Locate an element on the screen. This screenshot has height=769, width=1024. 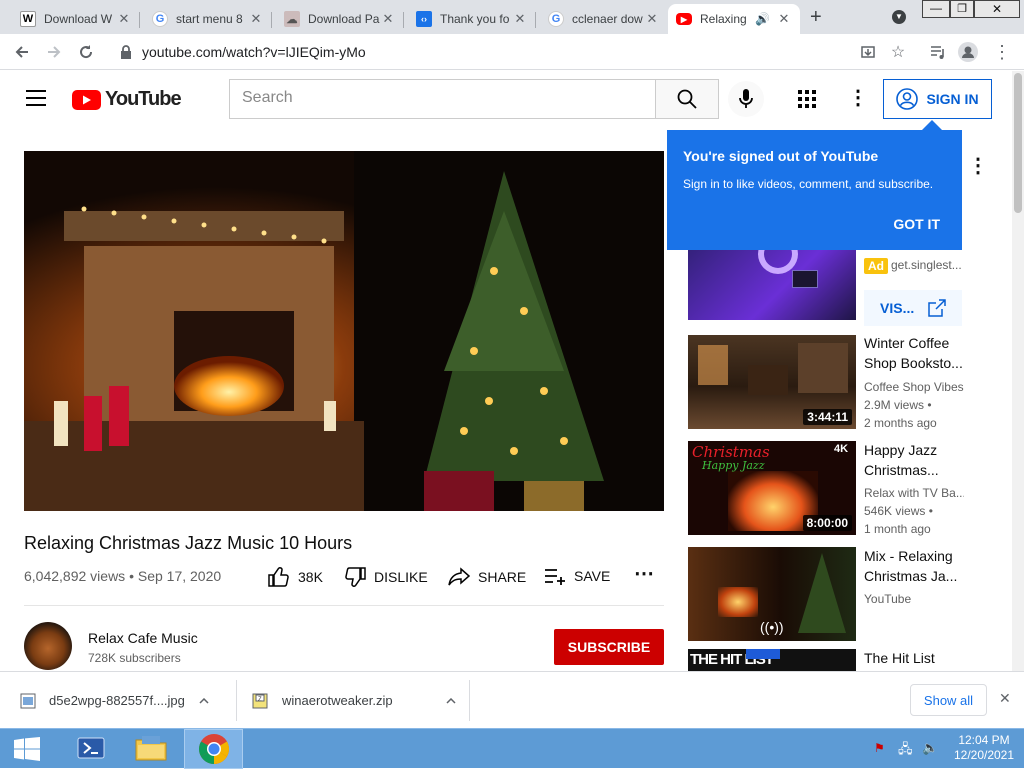
tab-thank-you: ‹› Thank you fo ✕ is located at coordinates (472, 19).